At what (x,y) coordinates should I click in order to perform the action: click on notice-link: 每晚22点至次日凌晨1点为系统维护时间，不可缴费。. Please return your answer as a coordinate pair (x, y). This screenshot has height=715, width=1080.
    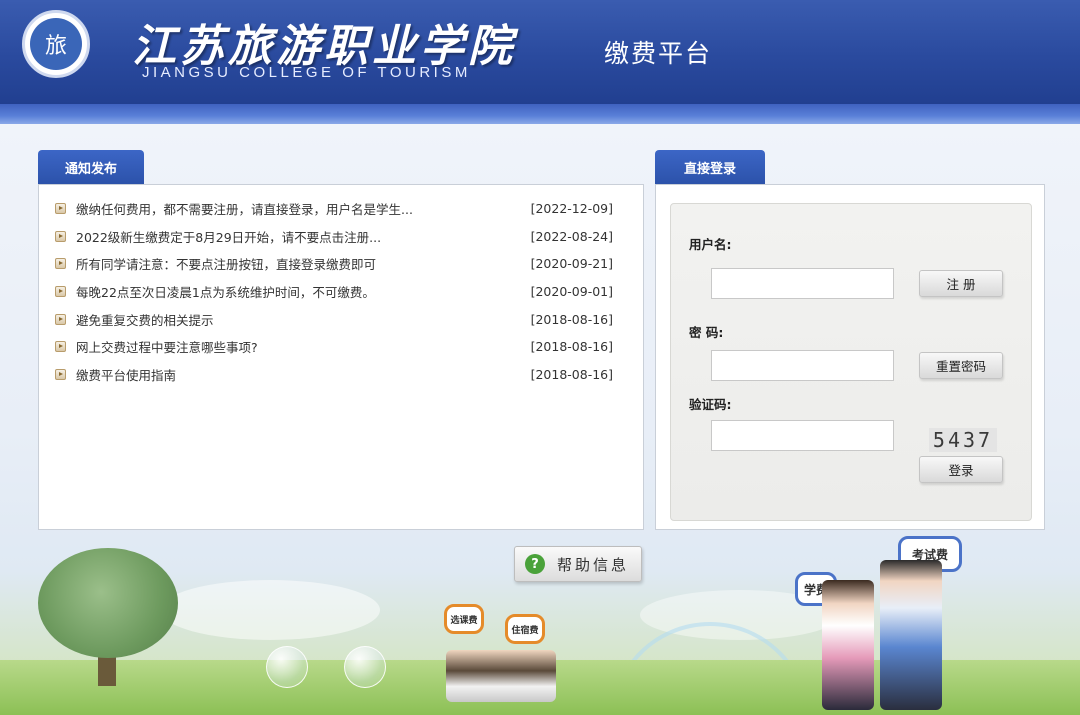
    Looking at the image, I should click on (299, 291).